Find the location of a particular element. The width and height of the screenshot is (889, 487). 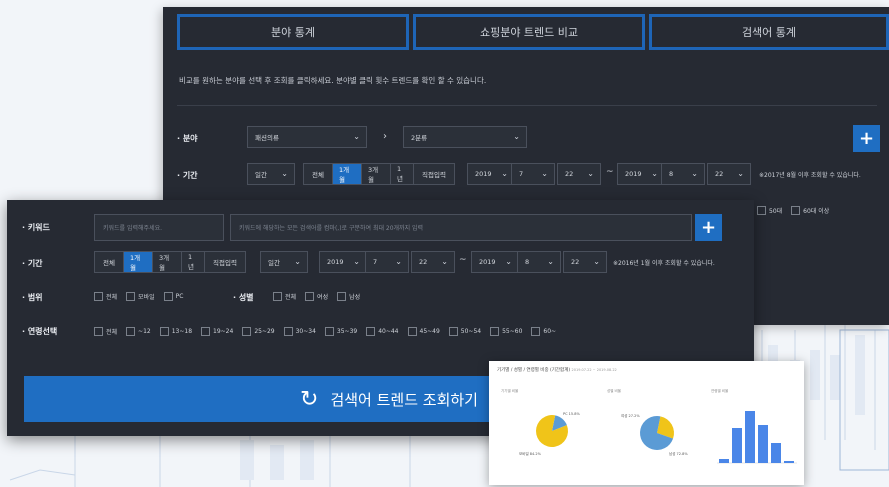

age-option-label: 19~24 is located at coordinates (223, 331).